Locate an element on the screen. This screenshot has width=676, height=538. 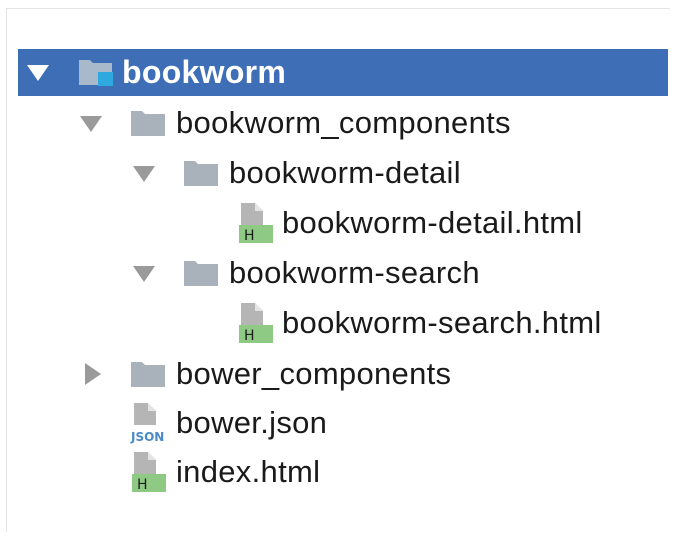
tree-row-bookworm-search: bookworm-search is located at coordinates (338, 273).